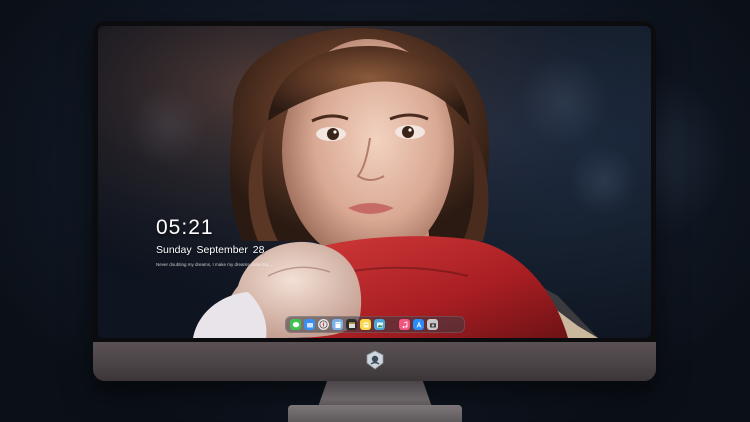 This screenshot has height=422, width=750. I want to click on lock-clock: 05:21, so click(185, 227).